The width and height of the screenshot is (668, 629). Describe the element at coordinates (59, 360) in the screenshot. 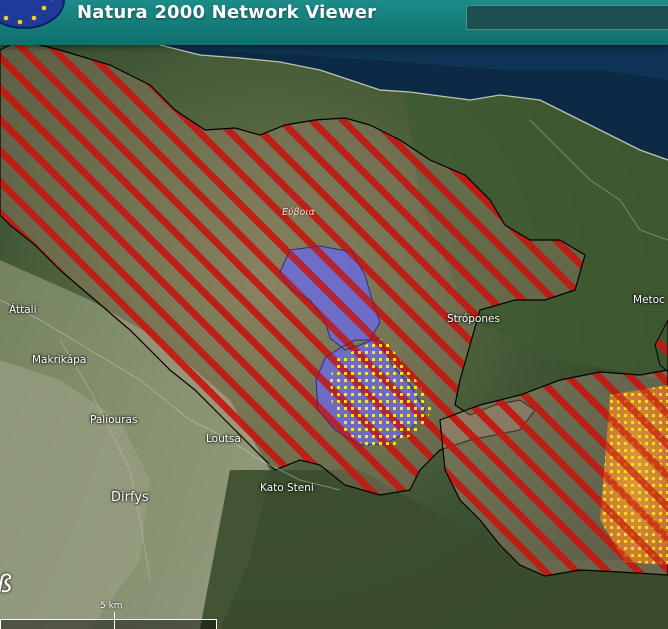

I see `place-label-makrikapa: Makrikápa` at that location.